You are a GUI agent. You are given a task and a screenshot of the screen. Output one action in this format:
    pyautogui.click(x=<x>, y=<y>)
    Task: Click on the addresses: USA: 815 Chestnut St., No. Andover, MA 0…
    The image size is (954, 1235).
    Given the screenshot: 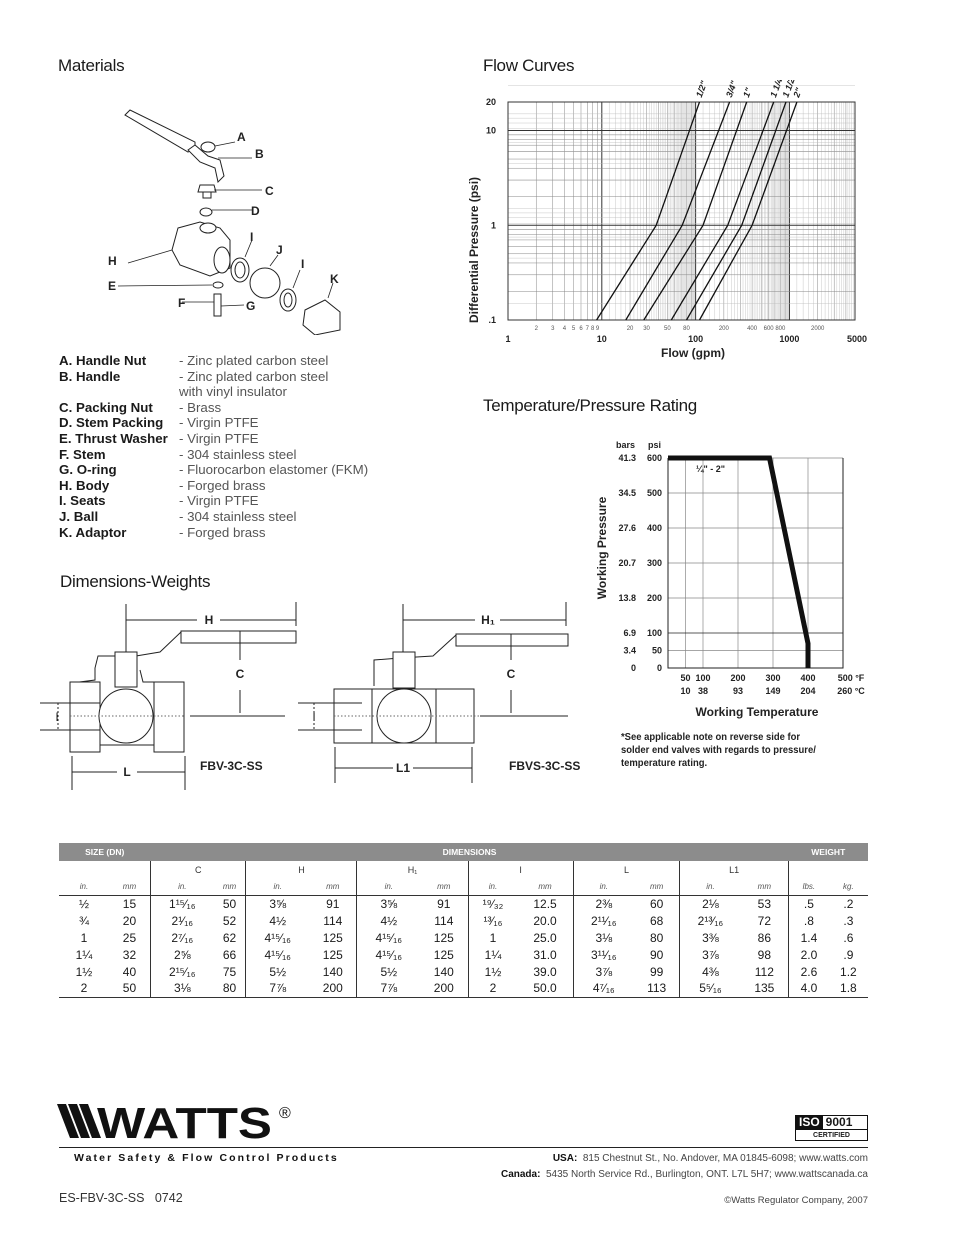 What is the action you would take?
    pyautogui.click(x=684, y=1166)
    